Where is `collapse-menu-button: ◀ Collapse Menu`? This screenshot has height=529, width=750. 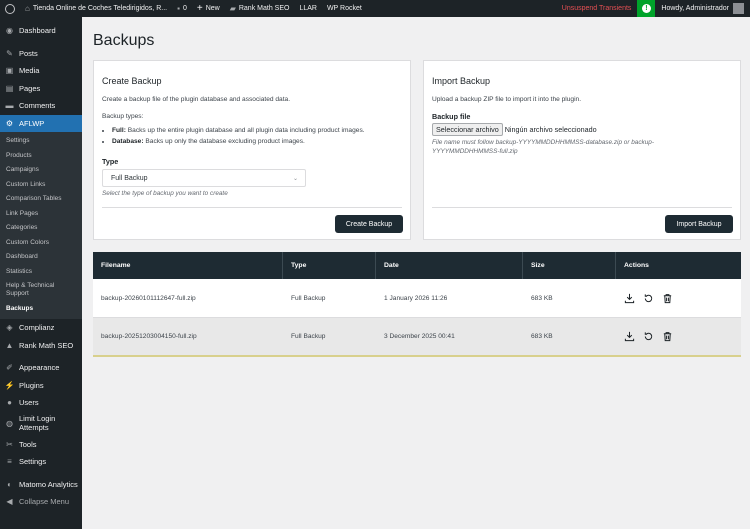
collapse-menu-button: ◀ Collapse Menu is located at coordinates (41, 502).